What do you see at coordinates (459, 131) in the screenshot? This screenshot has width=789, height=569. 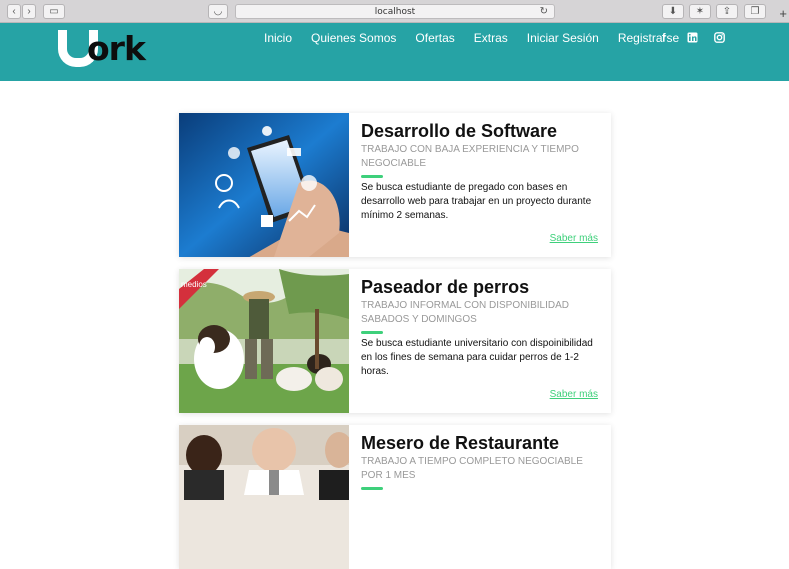 I see `job-title: Desarrollo de Software` at bounding box center [459, 131].